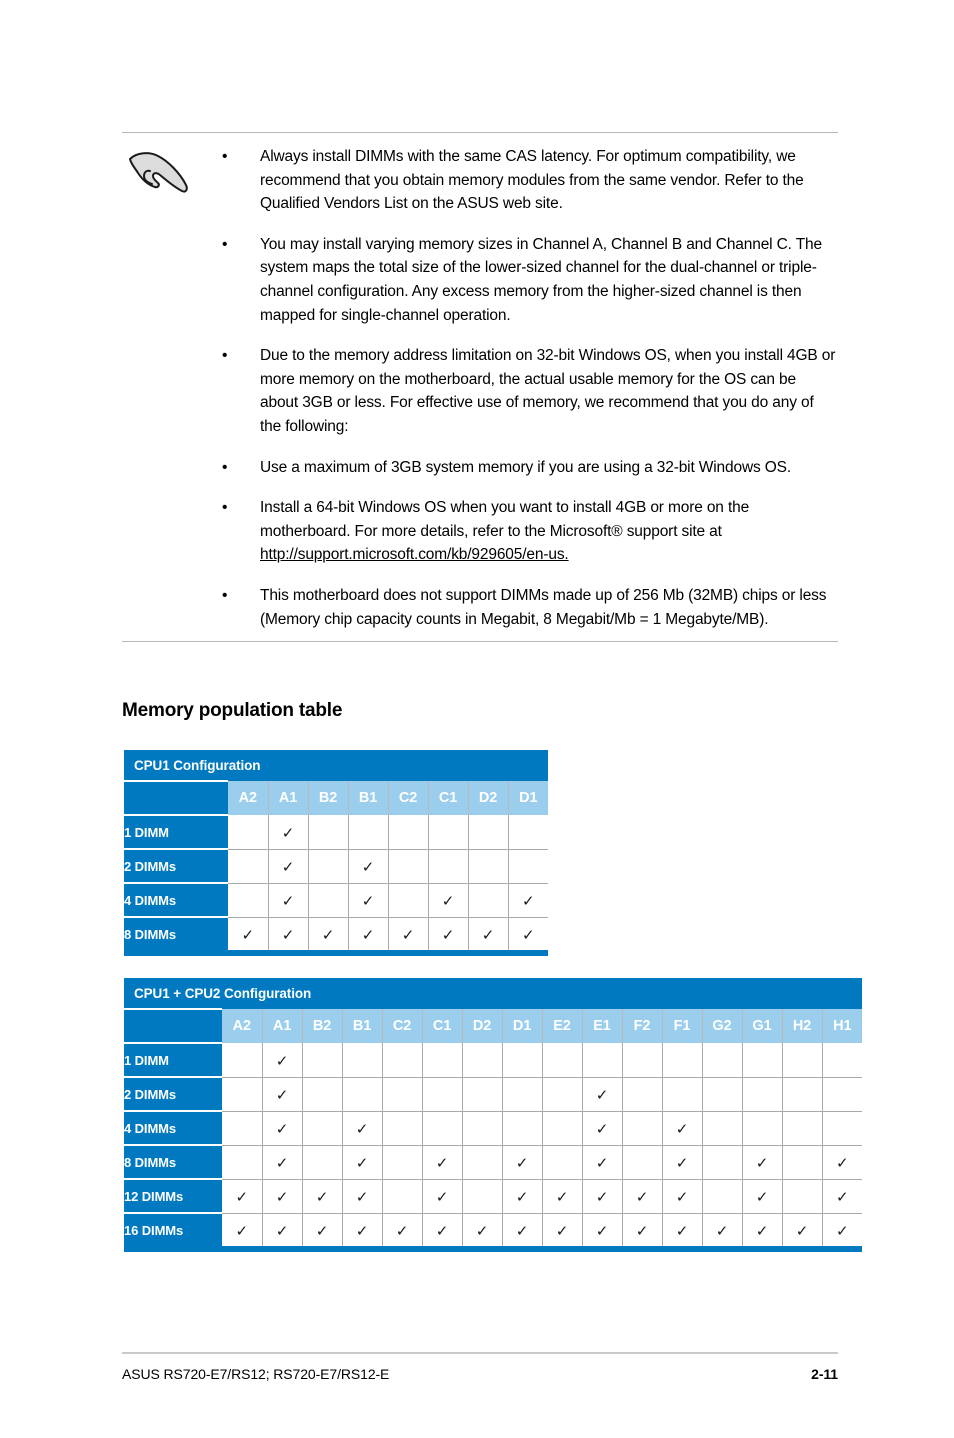 The width and height of the screenshot is (954, 1438). Describe the element at coordinates (802, 1026) in the screenshot. I see `column-header-h2: H2` at that location.